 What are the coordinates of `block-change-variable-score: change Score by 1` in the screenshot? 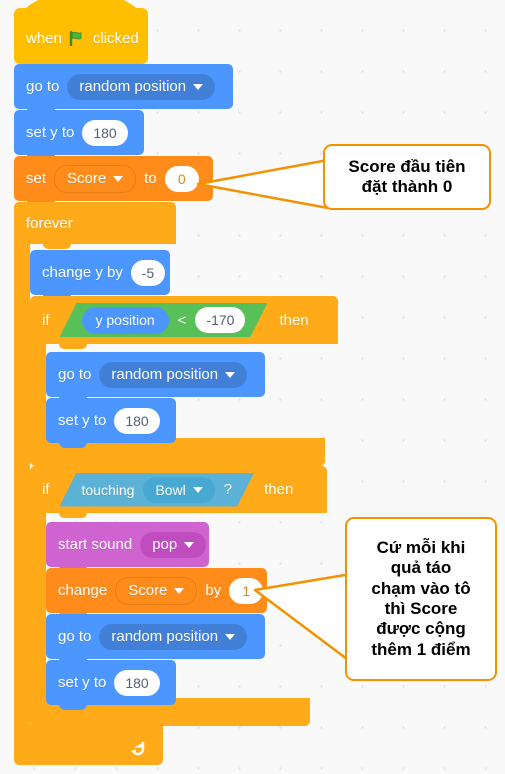 It's located at (156, 593).